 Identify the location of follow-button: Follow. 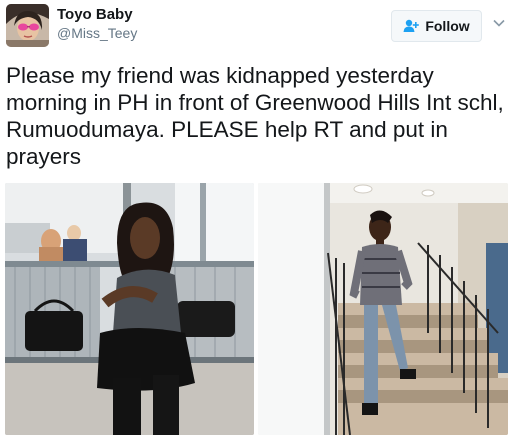
(436, 26).